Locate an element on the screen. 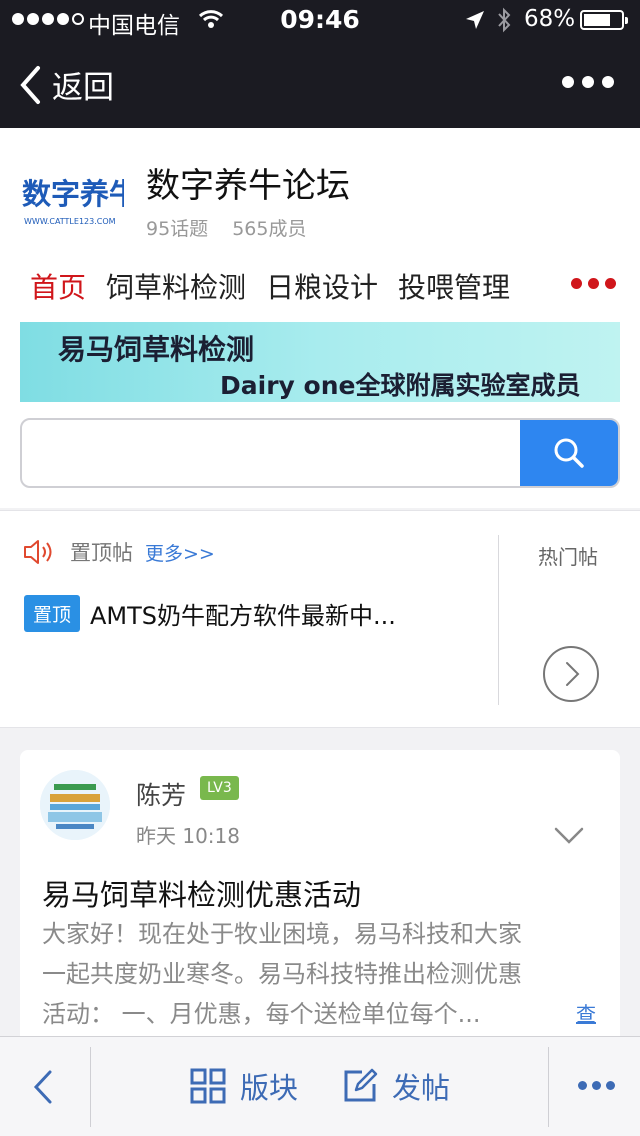 Image resolution: width=640 pixels, height=1136 pixels. battery-percent: 68% is located at coordinates (550, 19).